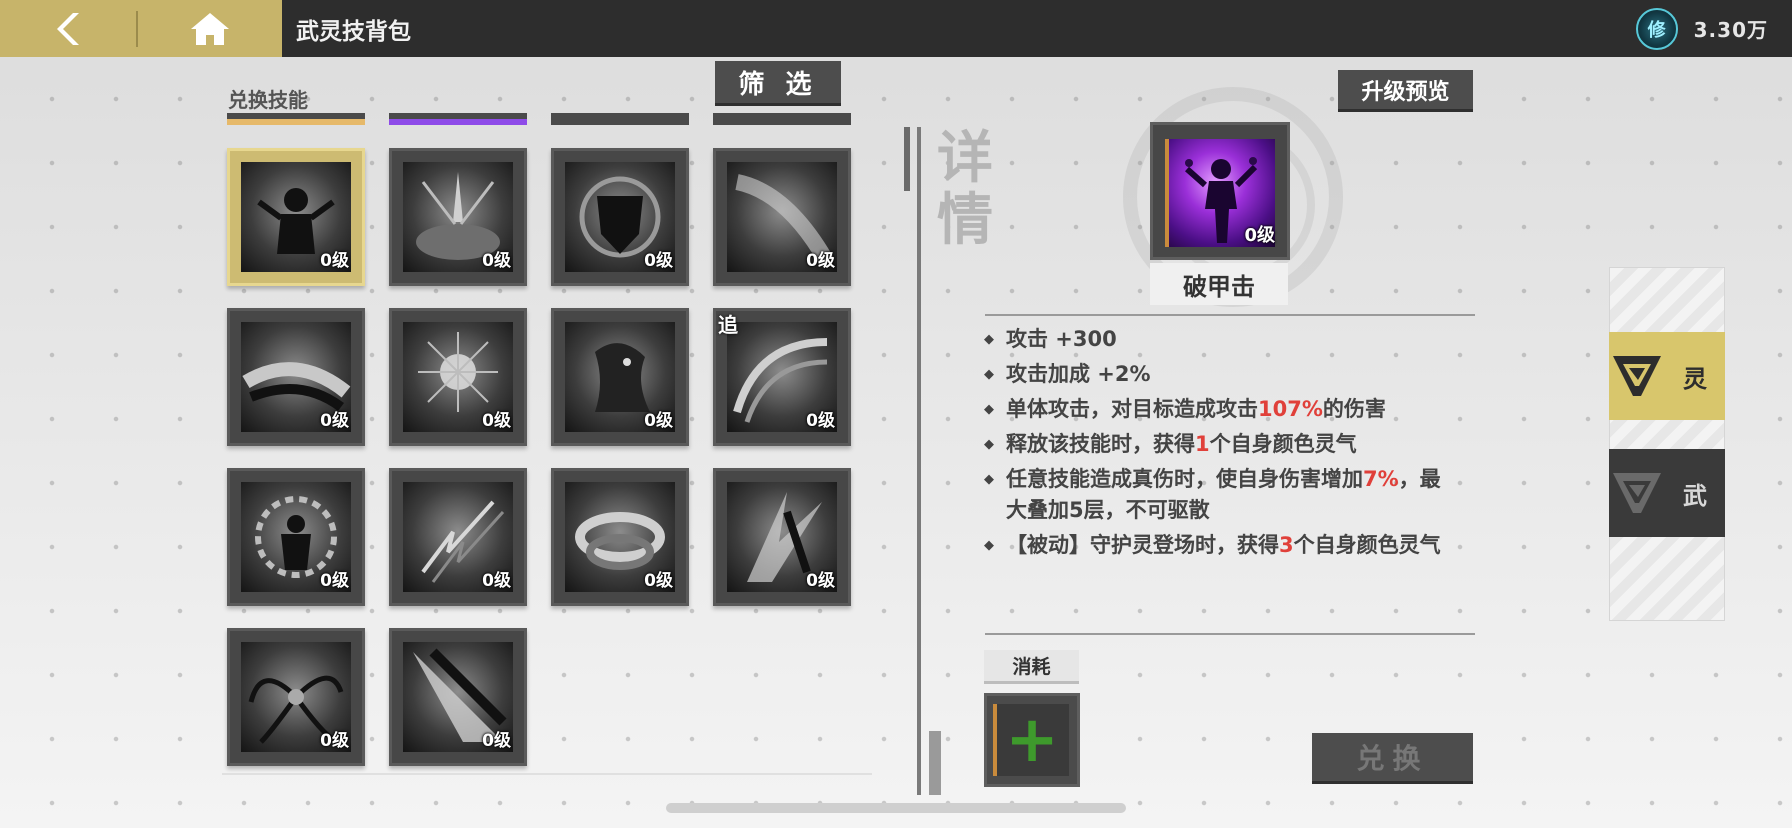  I want to click on back-button, so click(68, 28).